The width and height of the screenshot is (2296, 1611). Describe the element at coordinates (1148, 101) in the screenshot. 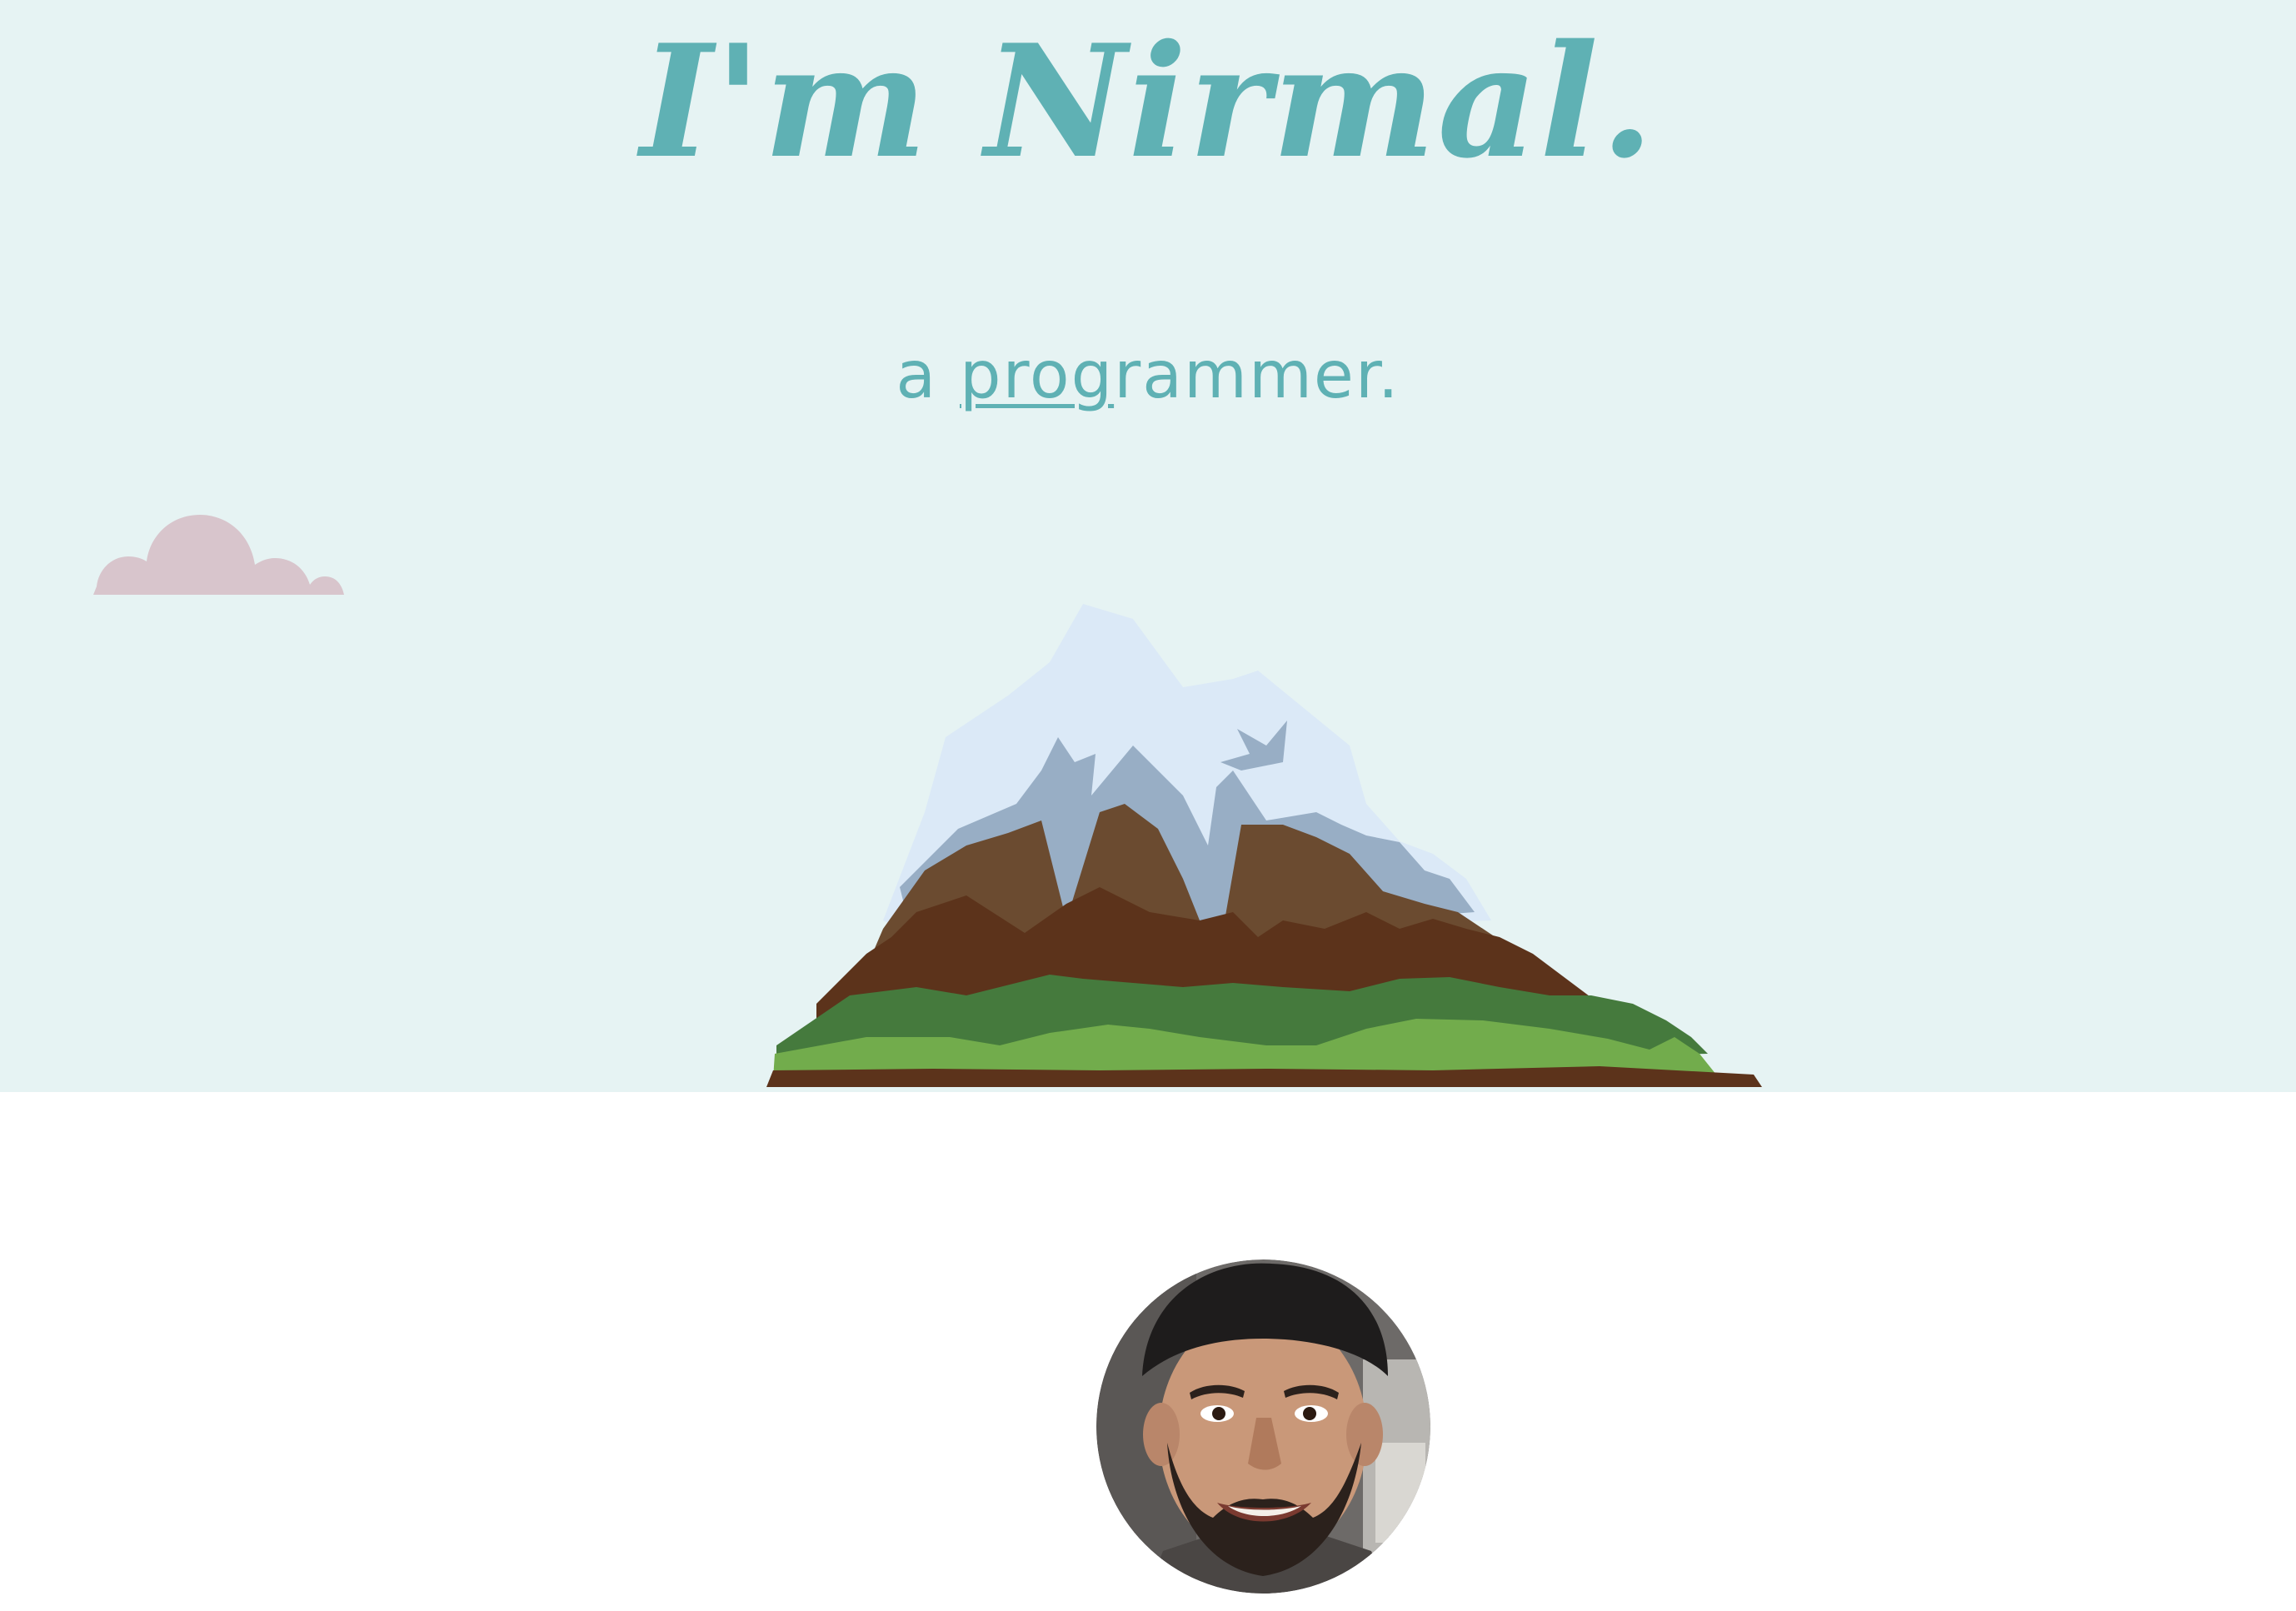

I see `page-title: I'm Nirmal.` at that location.